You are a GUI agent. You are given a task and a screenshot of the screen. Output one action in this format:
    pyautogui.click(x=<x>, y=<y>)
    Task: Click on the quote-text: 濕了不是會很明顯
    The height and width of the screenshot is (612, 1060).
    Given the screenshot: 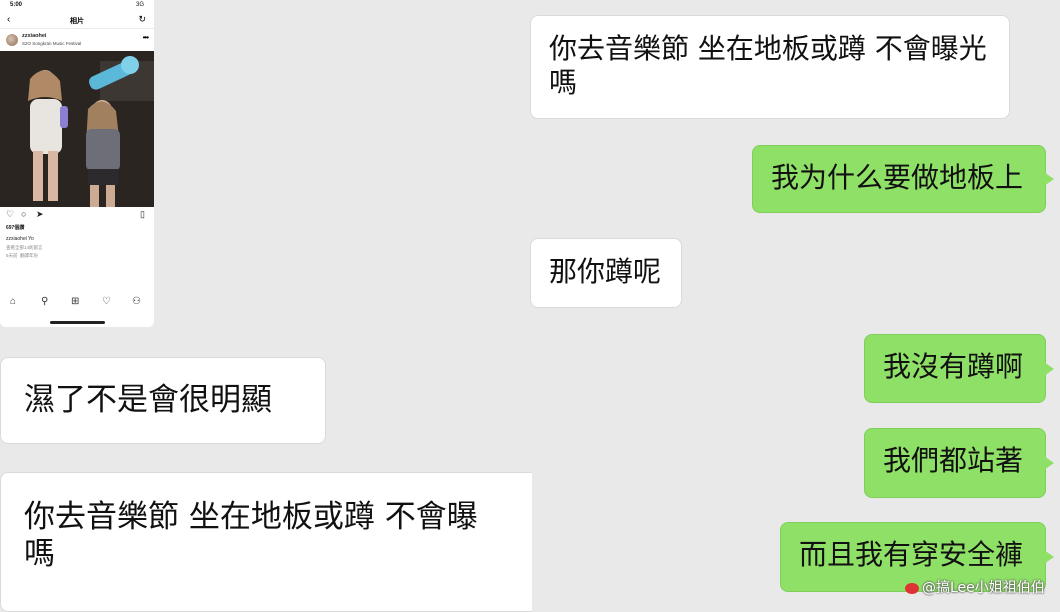 What is the action you would take?
    pyautogui.click(x=148, y=400)
    